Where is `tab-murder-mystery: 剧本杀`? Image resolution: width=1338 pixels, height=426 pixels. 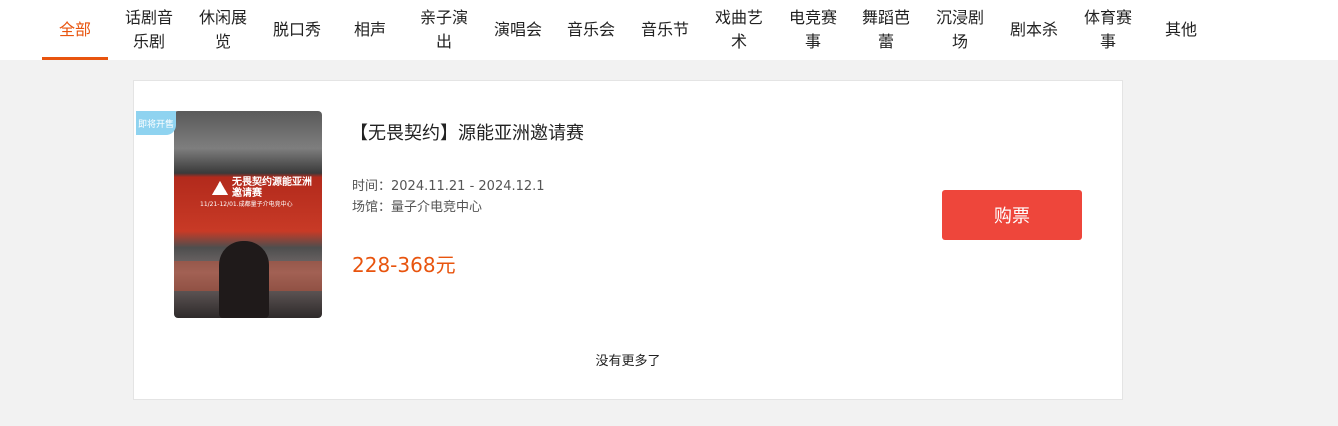 tab-murder-mystery: 剧本杀 is located at coordinates (1034, 30).